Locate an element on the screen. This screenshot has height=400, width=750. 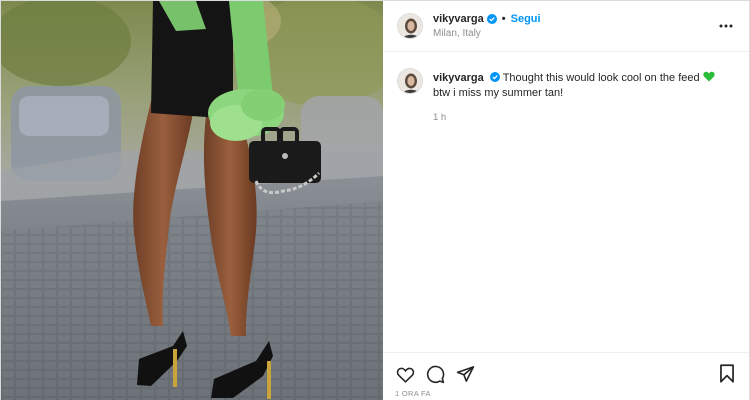
avatar is located at coordinates (410, 26).